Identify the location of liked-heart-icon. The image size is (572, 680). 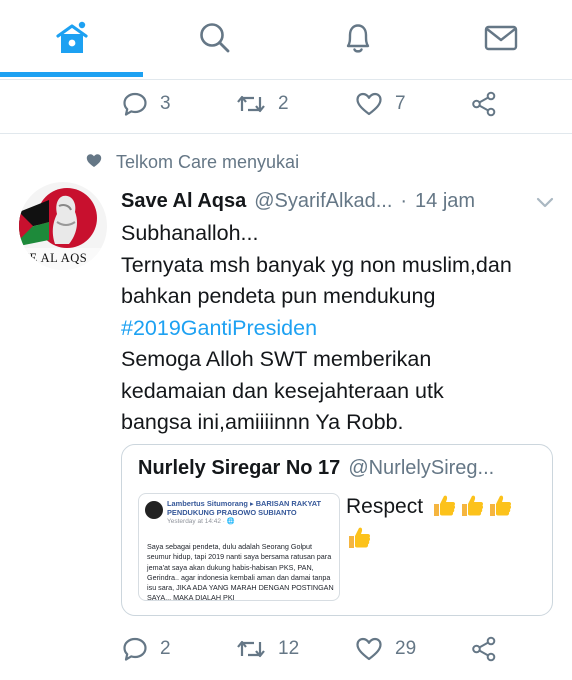
(94, 163).